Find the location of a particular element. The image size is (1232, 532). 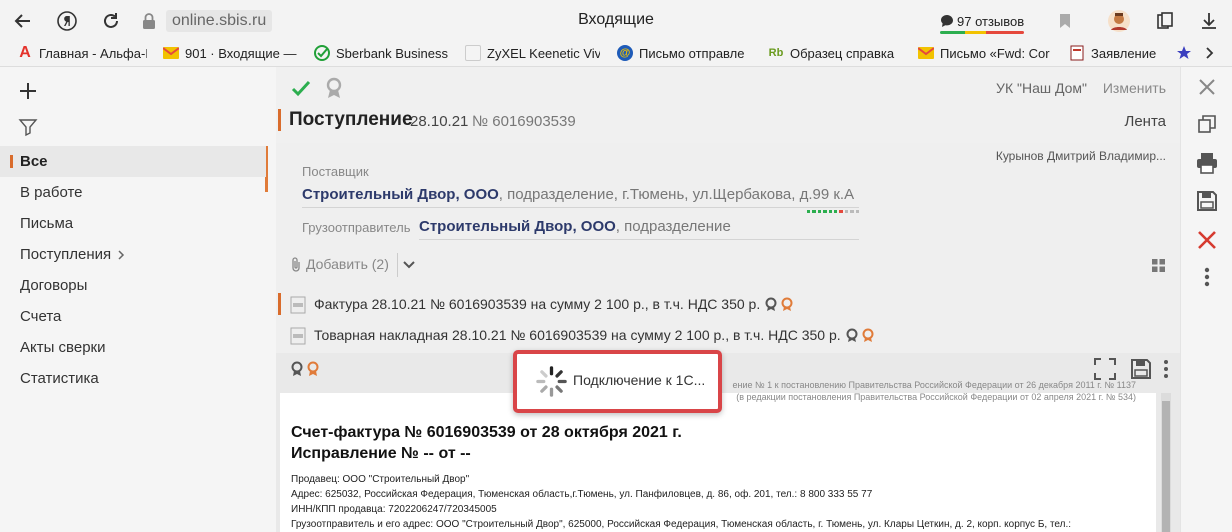

bookmark-application: Заявление is located at coordinates (1119, 53).